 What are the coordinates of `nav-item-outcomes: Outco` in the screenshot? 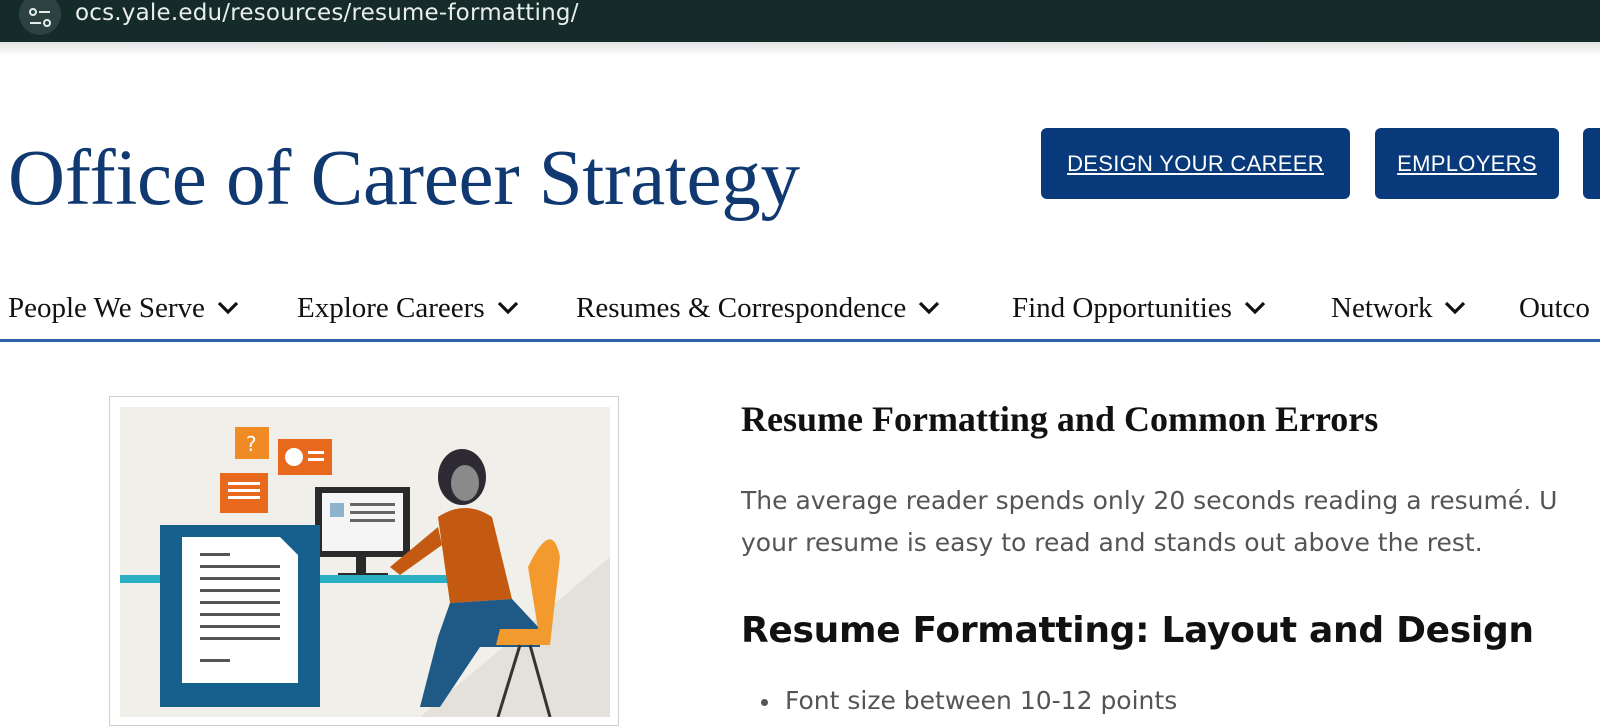 It's located at (1554, 308).